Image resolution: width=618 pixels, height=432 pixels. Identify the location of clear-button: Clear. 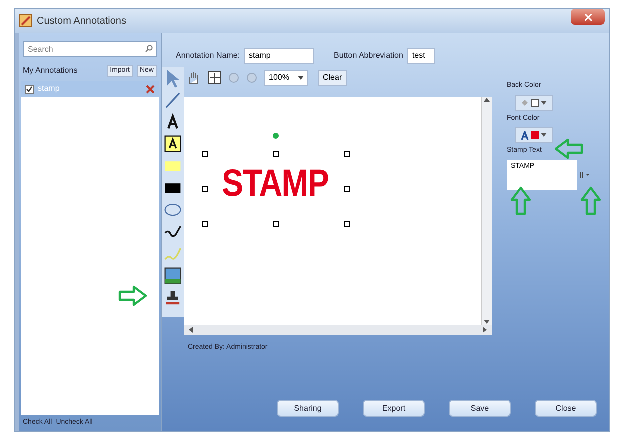
(333, 78).